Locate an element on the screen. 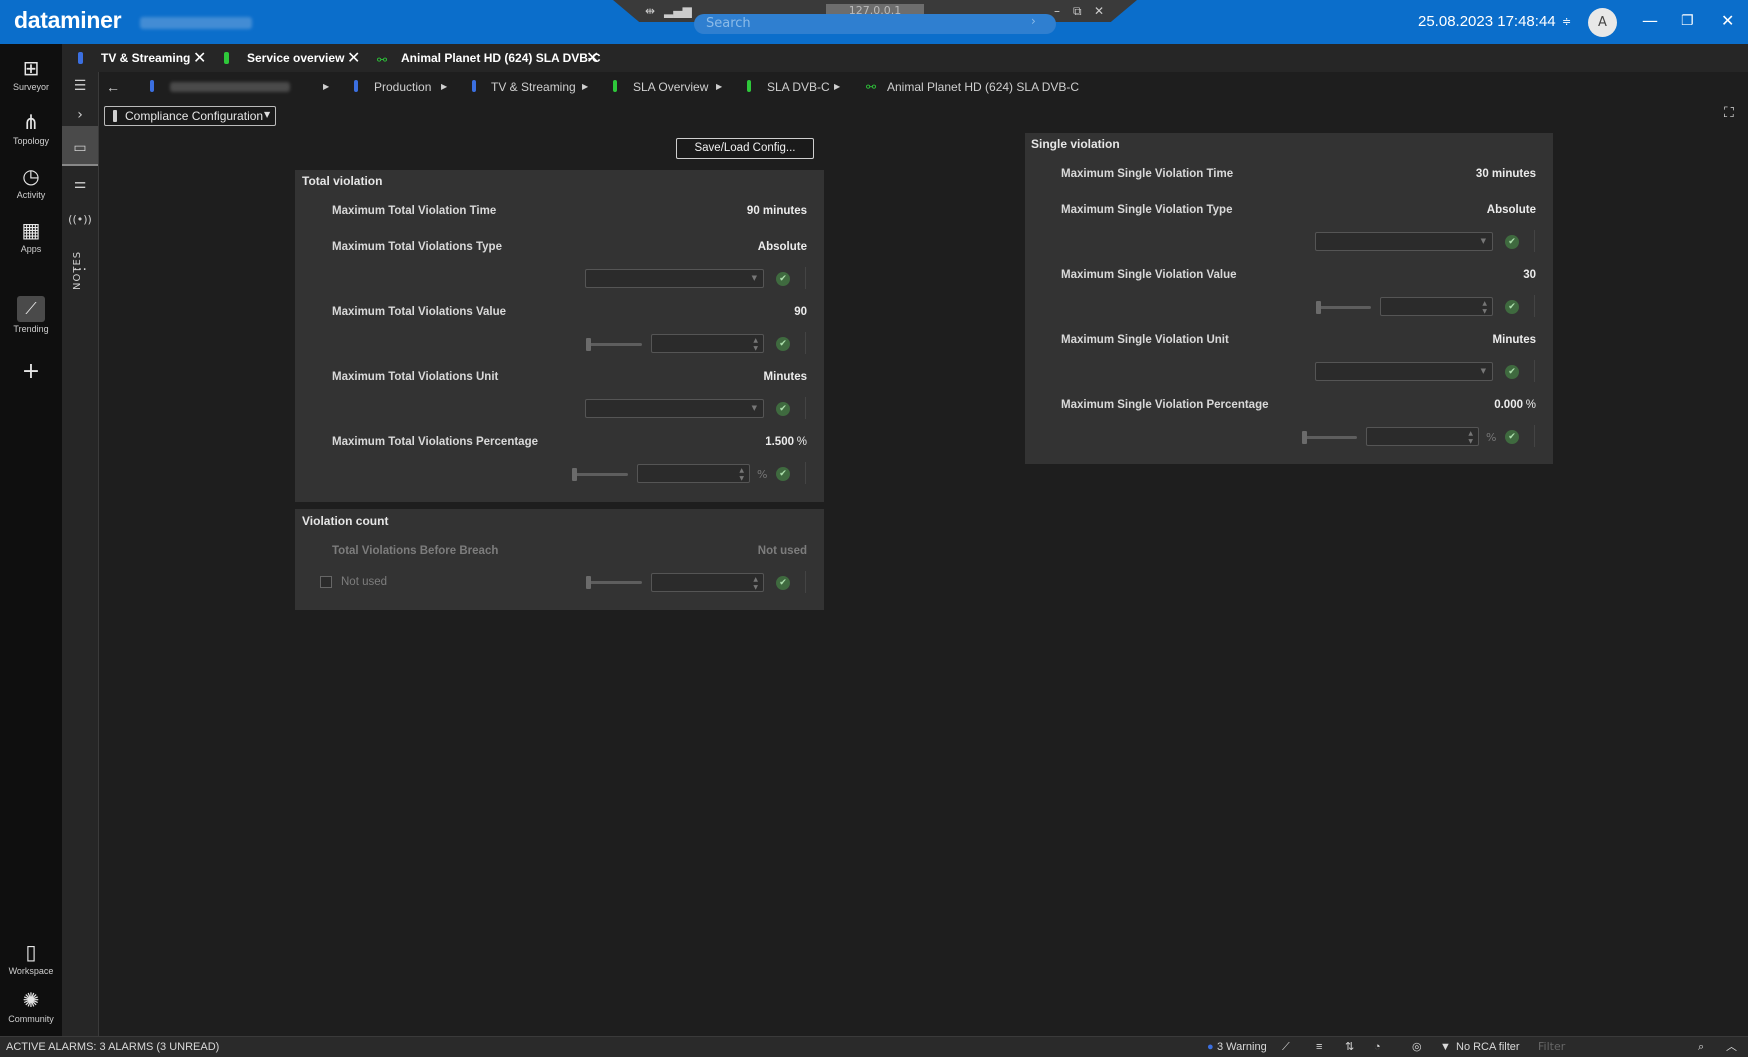  crumb-production: Production is located at coordinates (402, 87).